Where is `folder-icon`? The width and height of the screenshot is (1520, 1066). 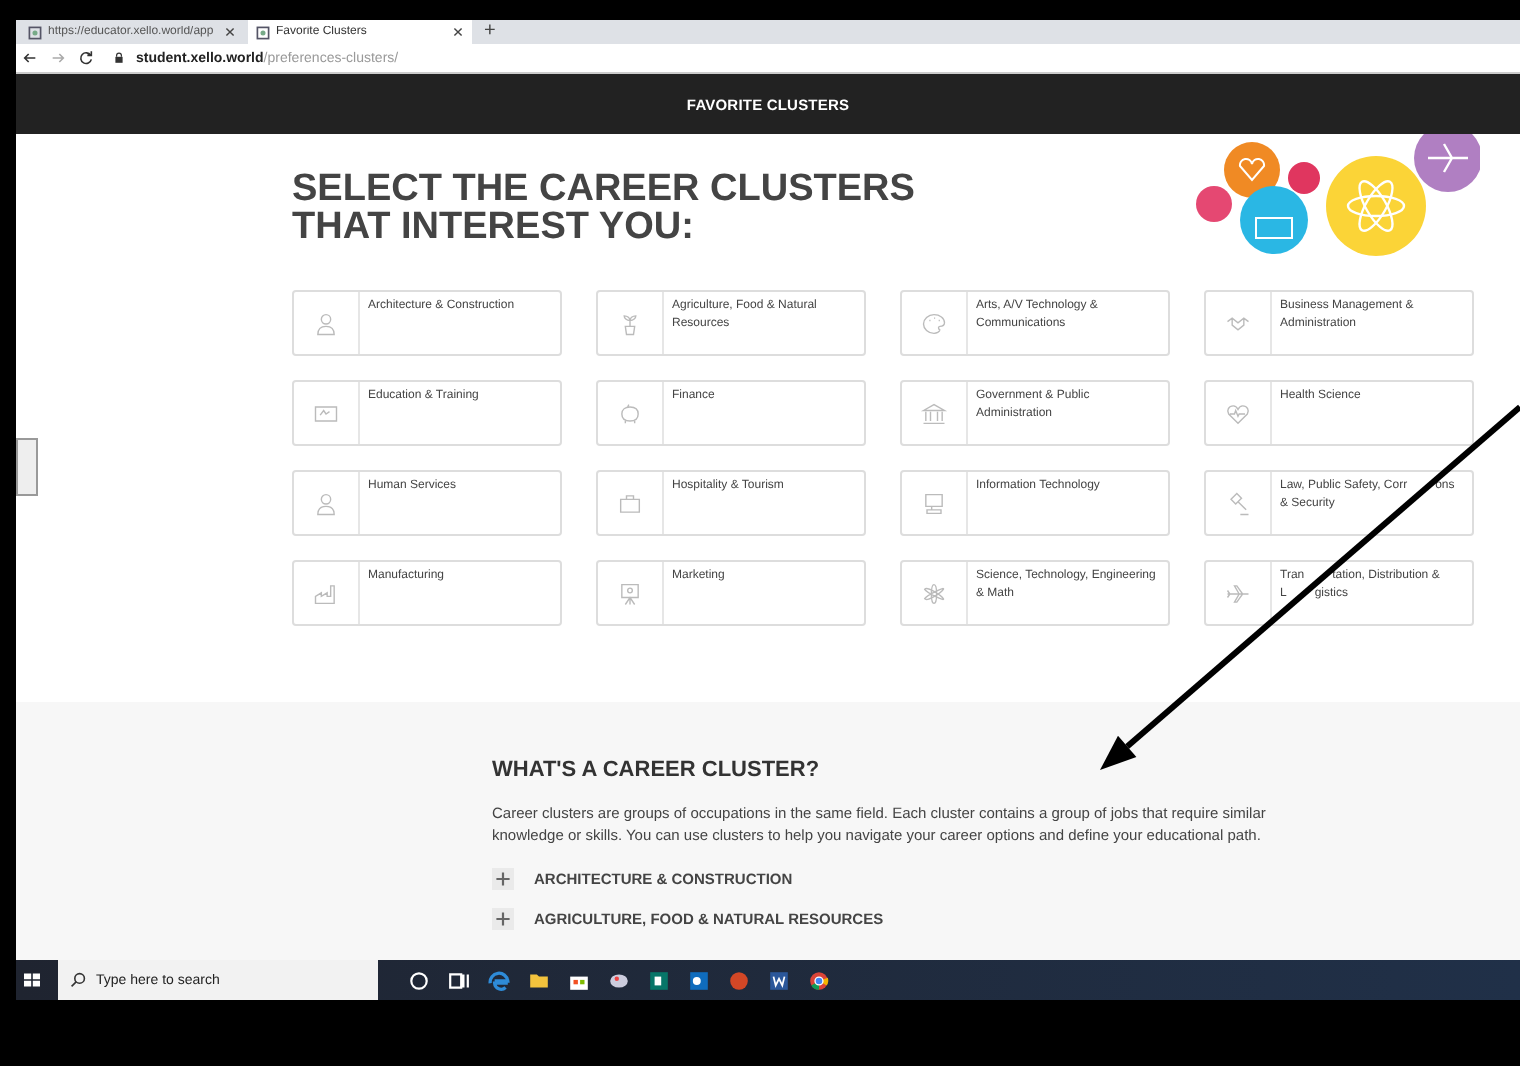 folder-icon is located at coordinates (539, 980).